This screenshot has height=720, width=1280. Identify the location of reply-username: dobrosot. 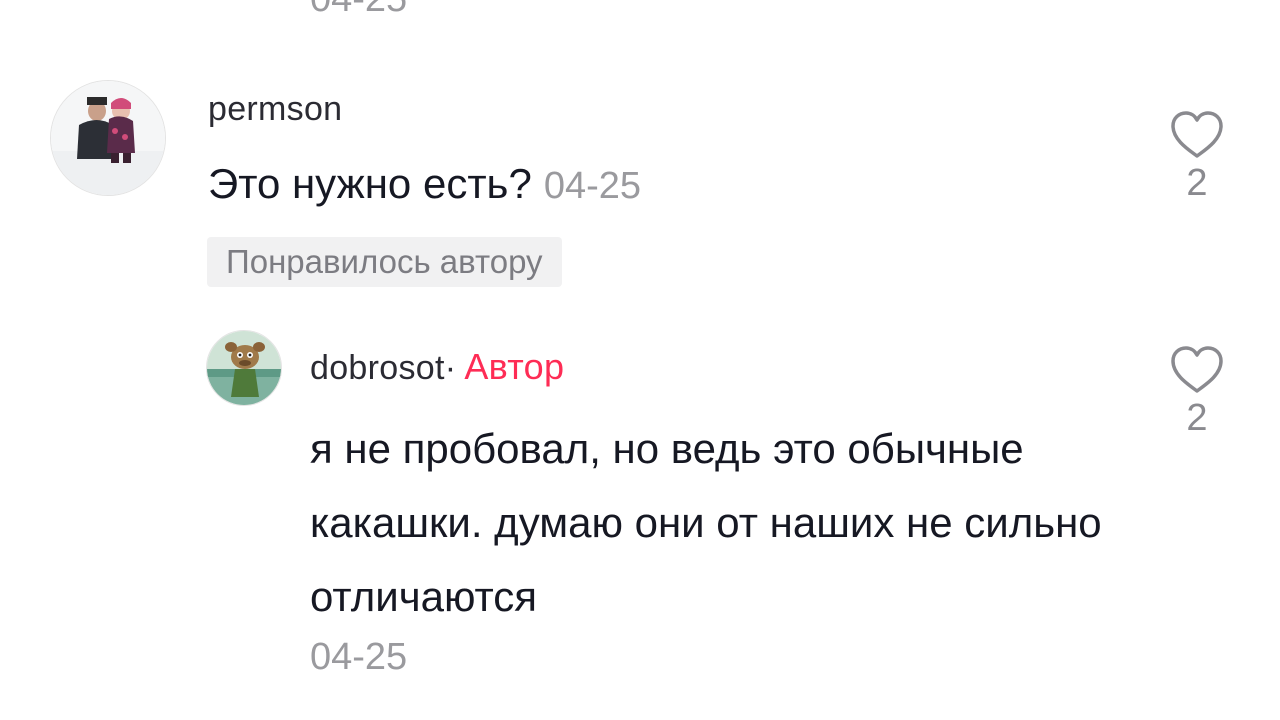
(377, 368).